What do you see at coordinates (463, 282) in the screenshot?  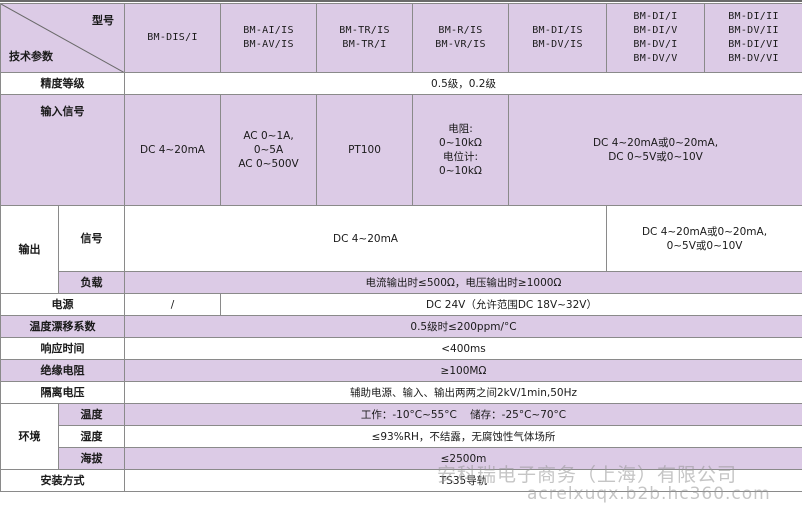 I see `output-load-value: 电流输出时≤500Ω，电压输出时≥1000Ω` at bounding box center [463, 282].